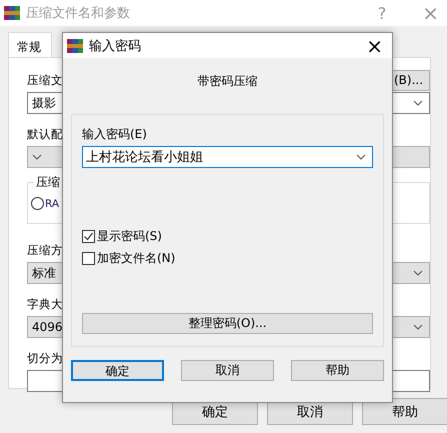 The width and height of the screenshot is (447, 433). I want to click on dialog-heading: 带密码压缩, so click(227, 81).